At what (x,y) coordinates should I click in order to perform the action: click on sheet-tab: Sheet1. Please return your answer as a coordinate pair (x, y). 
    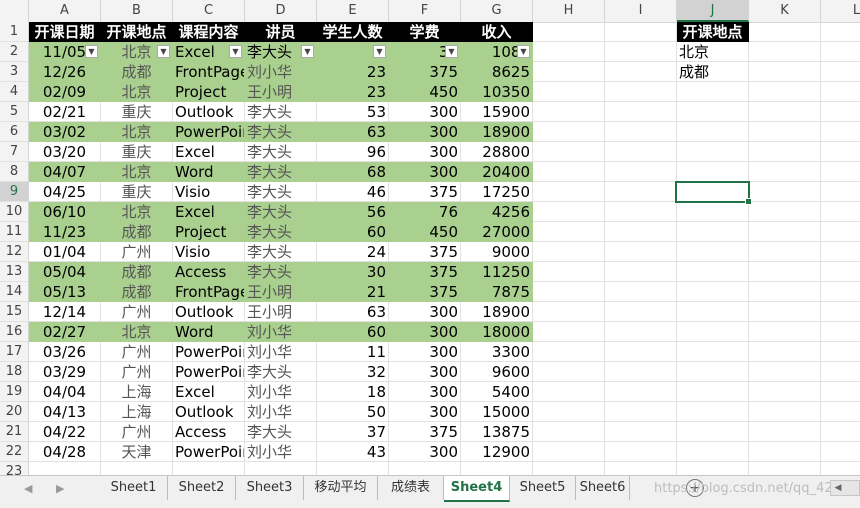
    Looking at the image, I should click on (134, 488).